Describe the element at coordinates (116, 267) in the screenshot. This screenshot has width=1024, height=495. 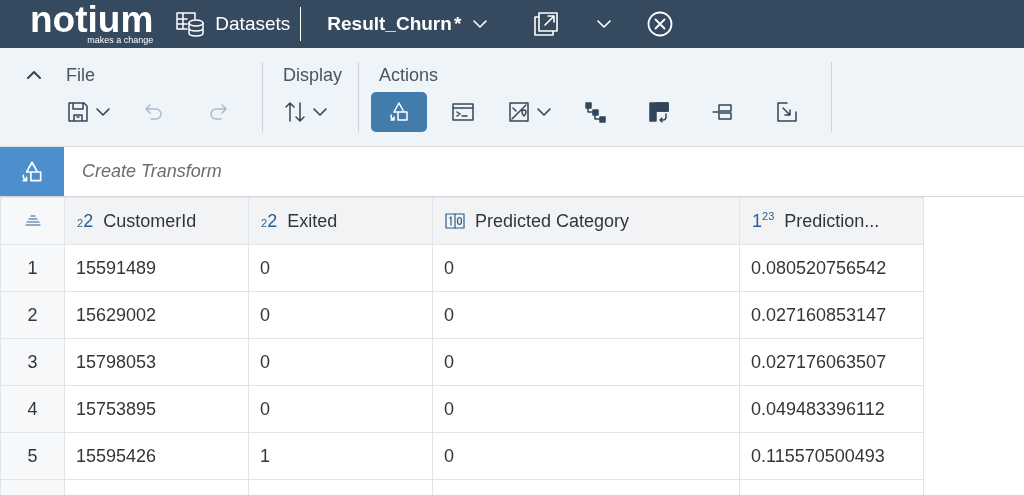
I see `table-cell: 15591489` at that location.